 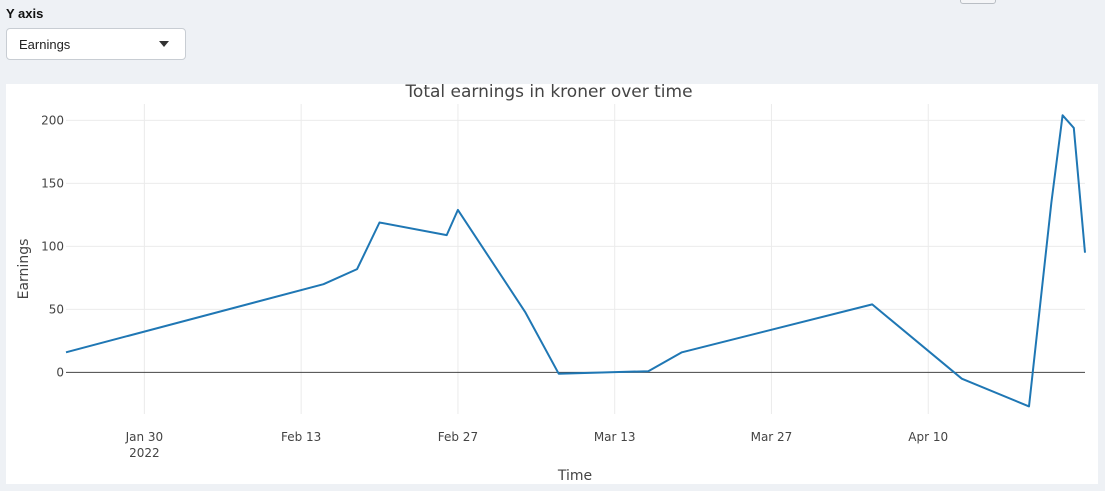 I want to click on top-button, so click(x=978, y=2).